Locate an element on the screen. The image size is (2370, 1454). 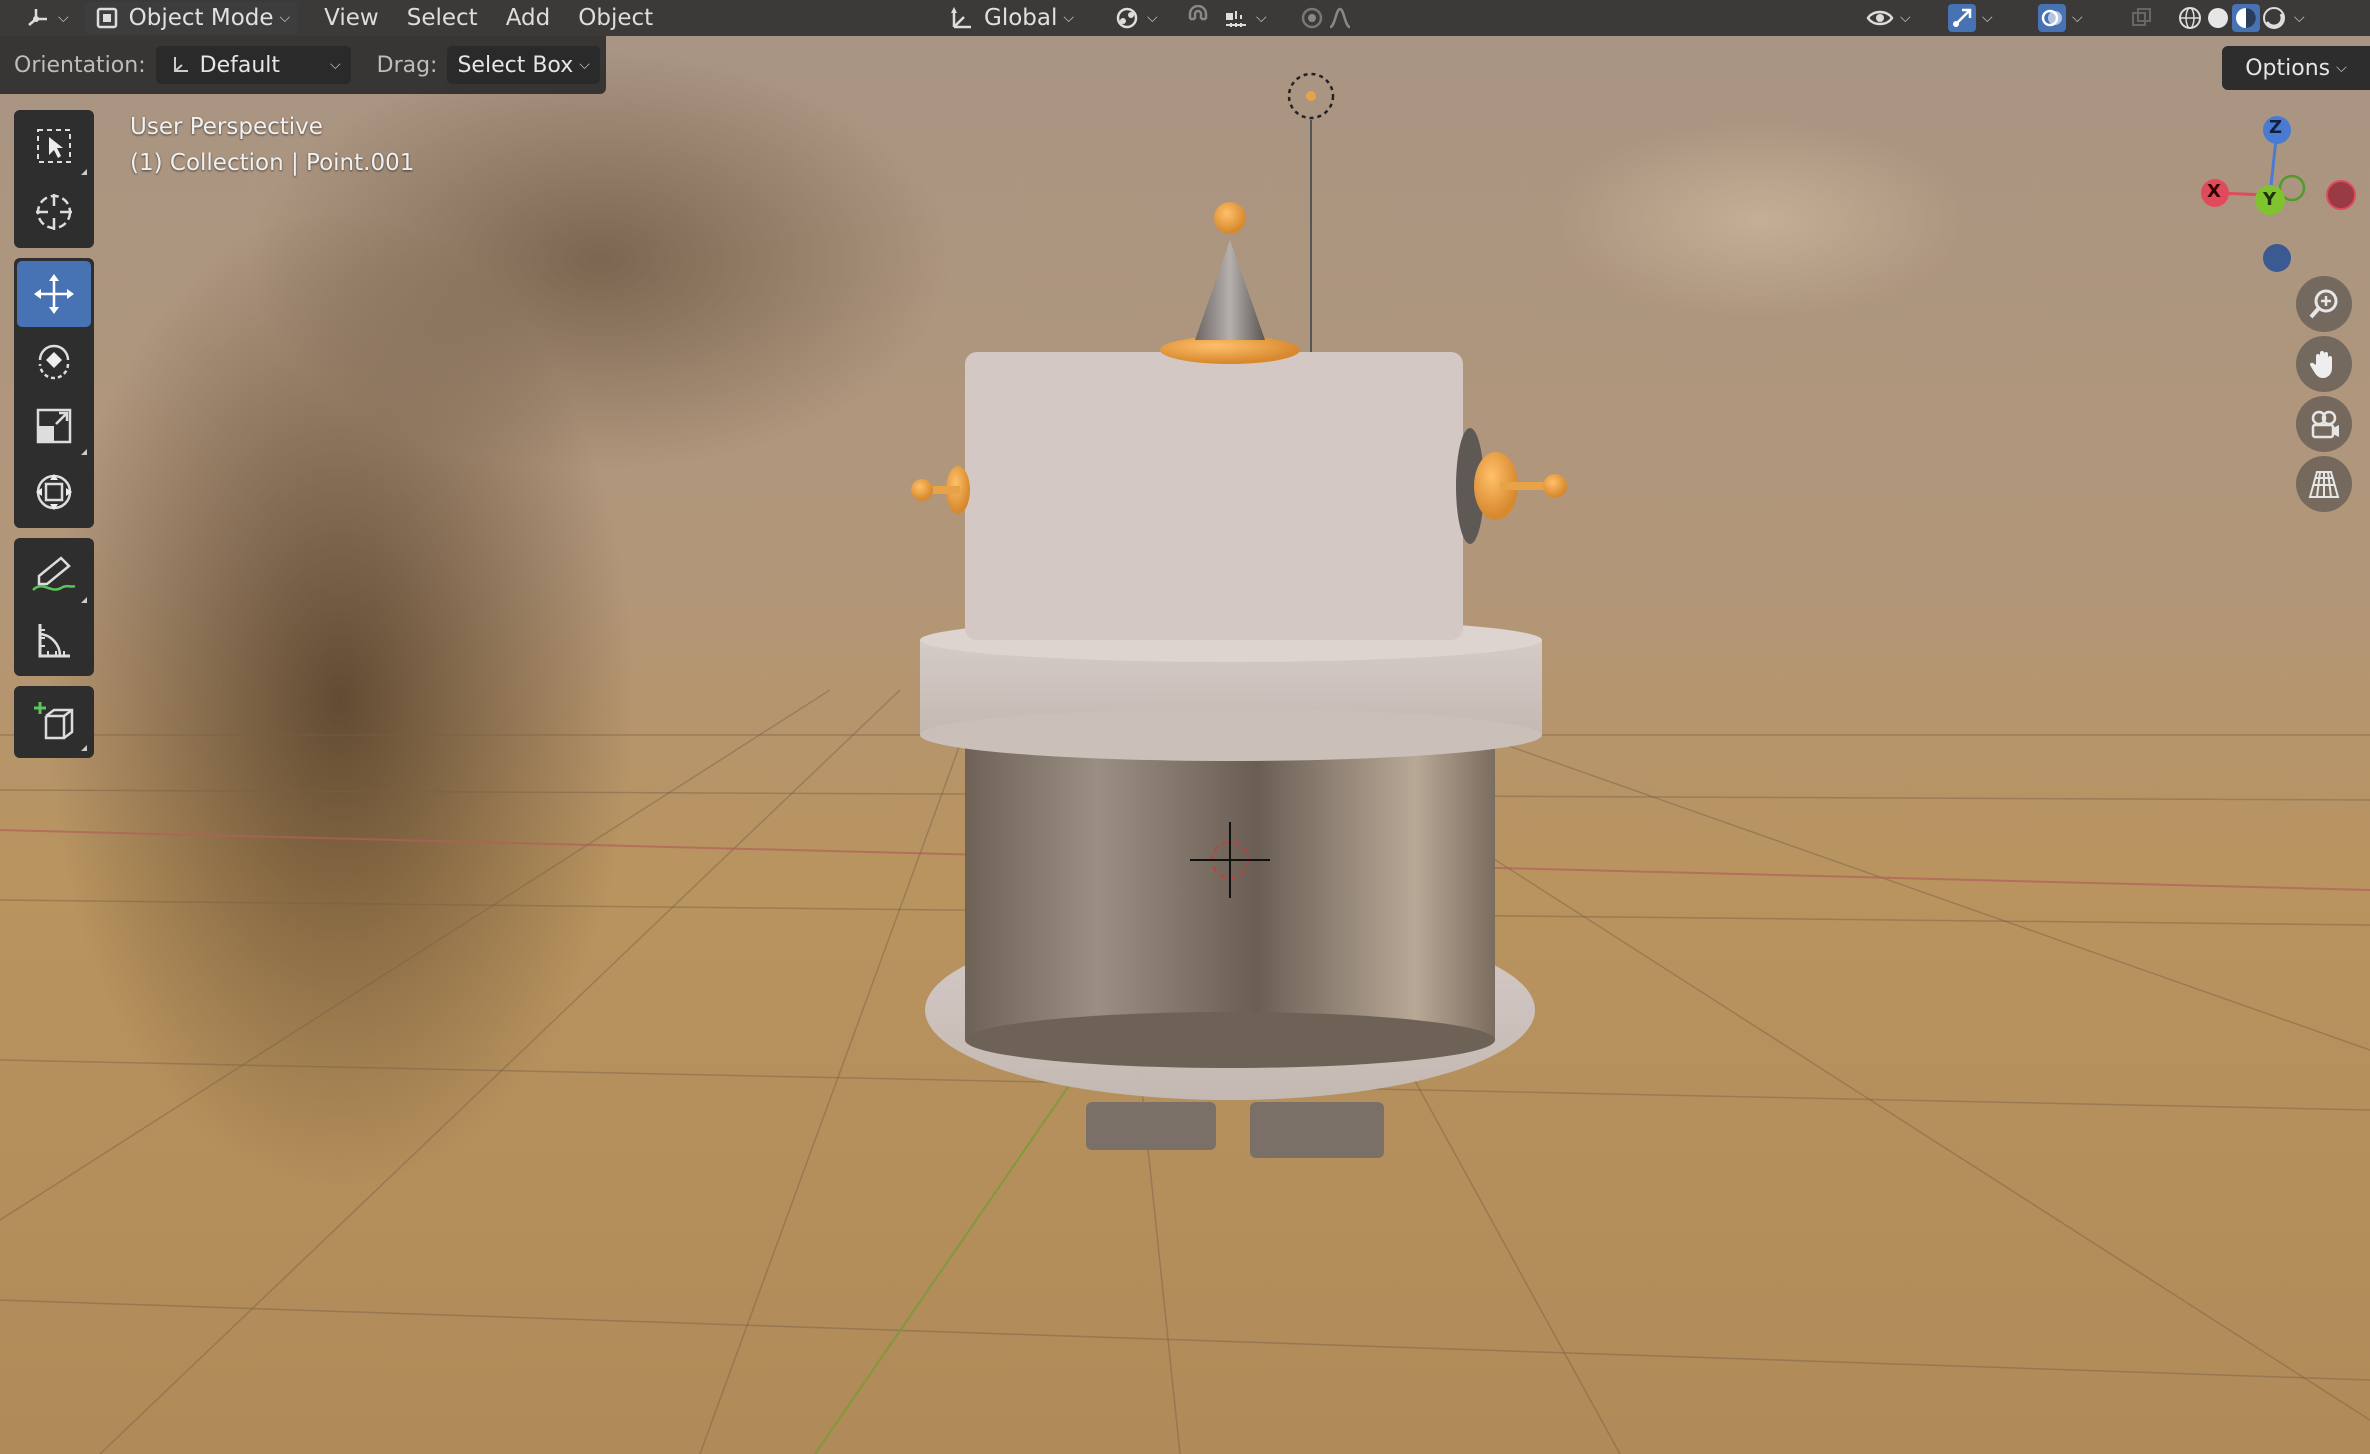
wireframe-shading-icon is located at coordinates (2190, 18).